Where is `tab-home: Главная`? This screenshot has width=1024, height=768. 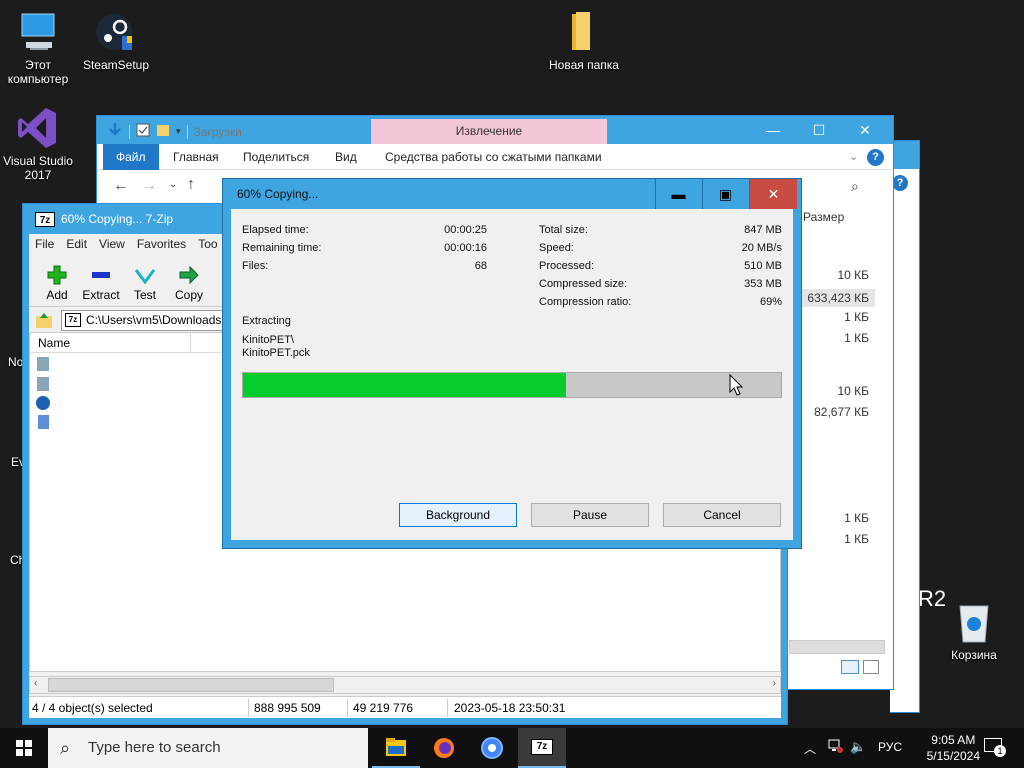 tab-home: Главная is located at coordinates (196, 157).